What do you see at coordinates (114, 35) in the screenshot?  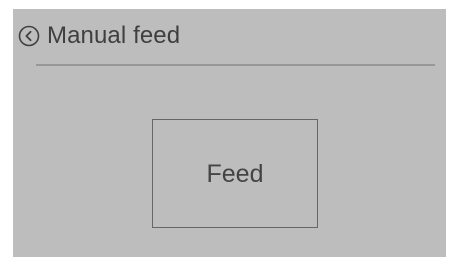 I see `page-title: Manual feed` at bounding box center [114, 35].